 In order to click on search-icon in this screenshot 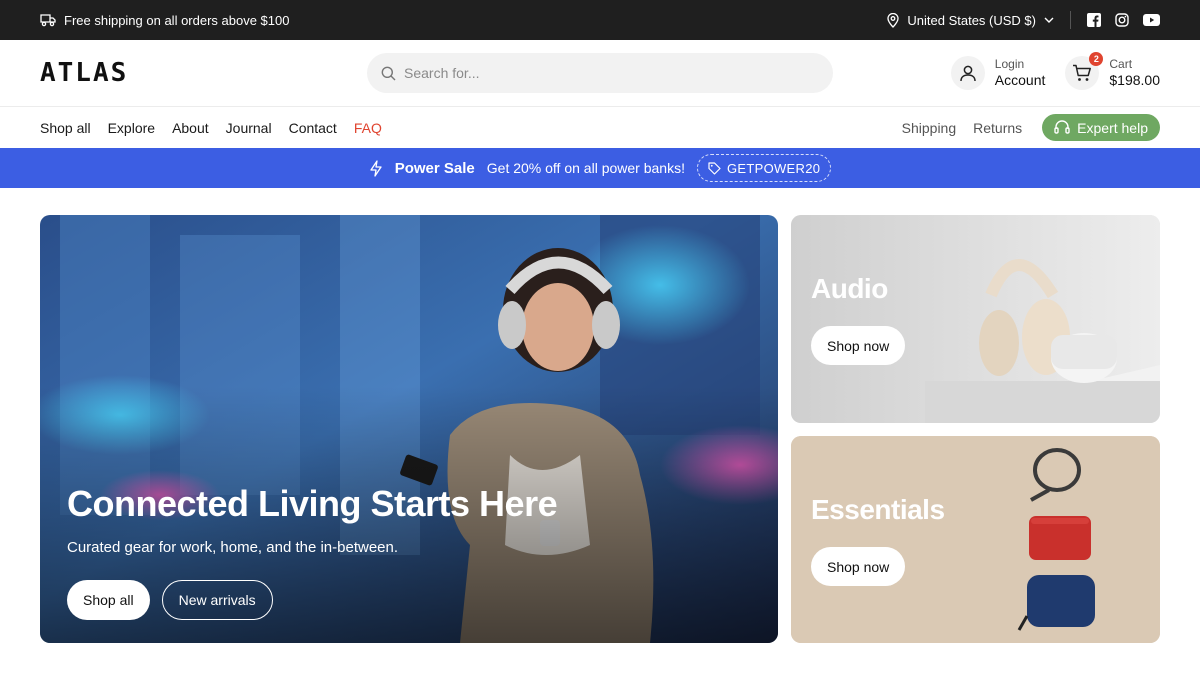, I will do `click(388, 73)`.